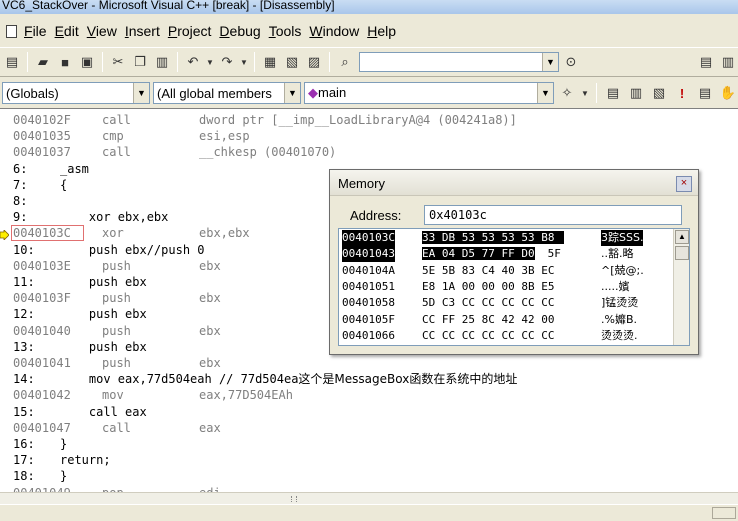  I want to click on memory-bytes-selected: CC FF 25 8C 42 42 00, so click(488, 319).